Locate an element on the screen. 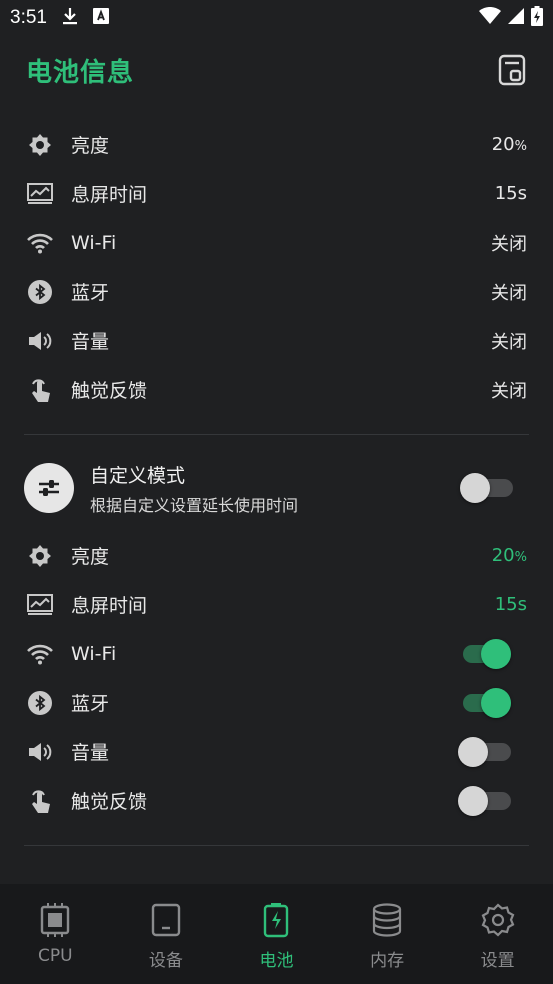  memory-icon is located at coordinates (387, 920).